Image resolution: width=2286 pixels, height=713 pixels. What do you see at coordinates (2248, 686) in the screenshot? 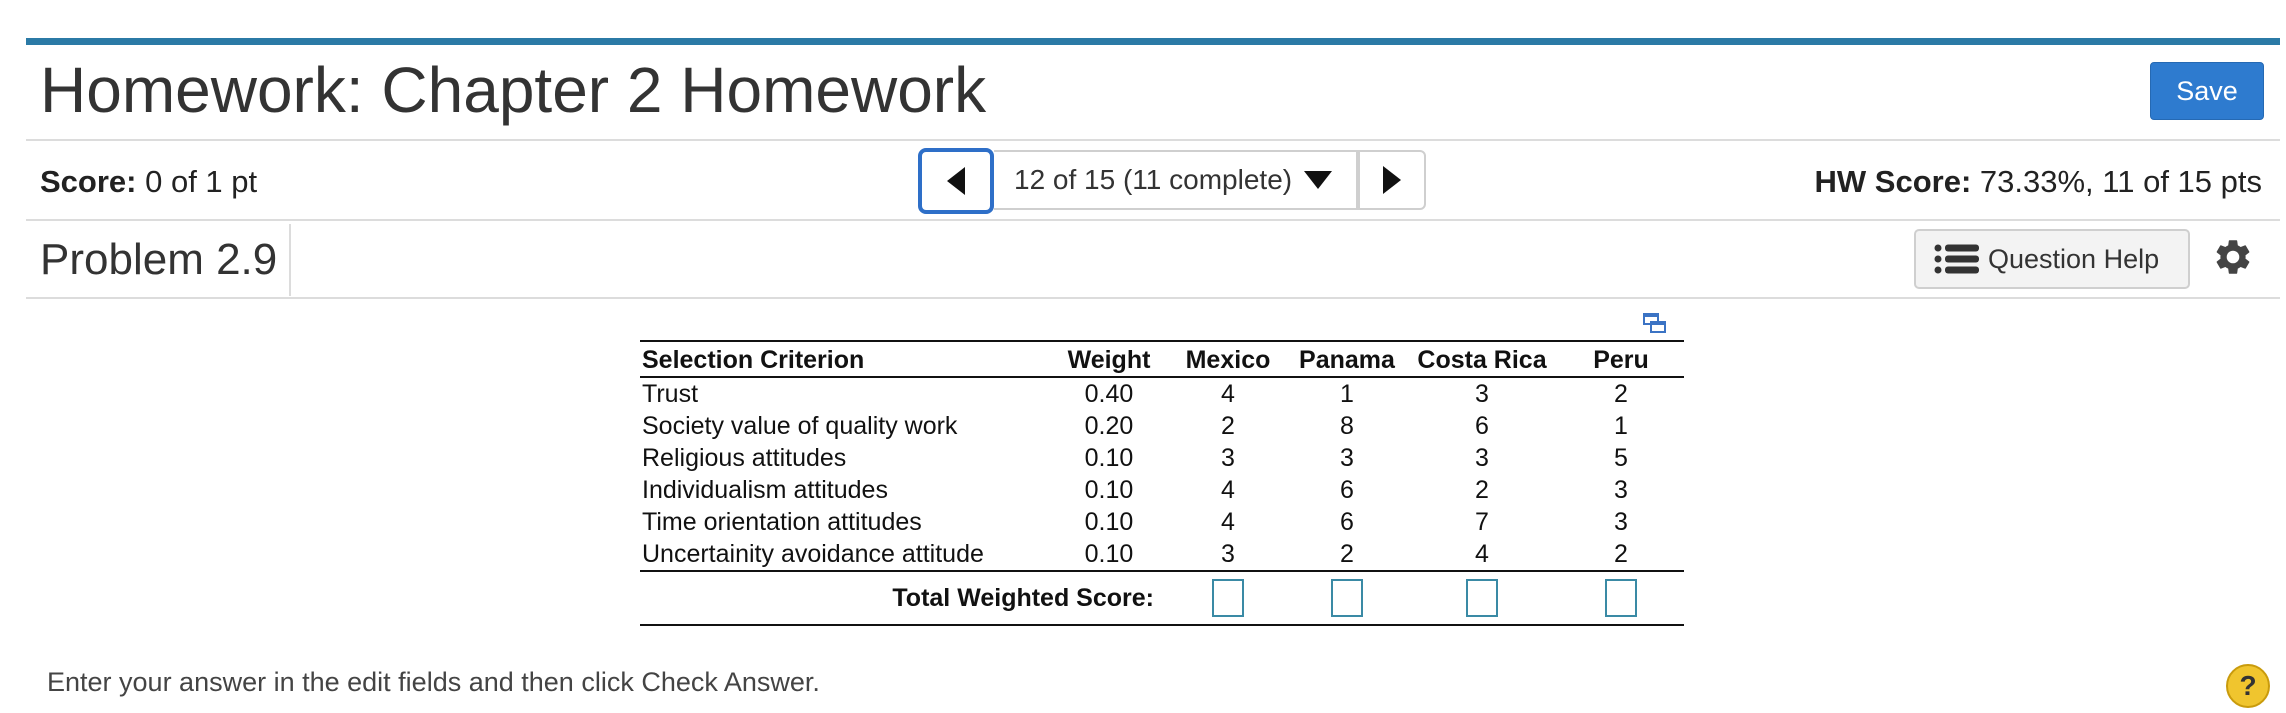
I see `help-question-icon: ?` at bounding box center [2248, 686].